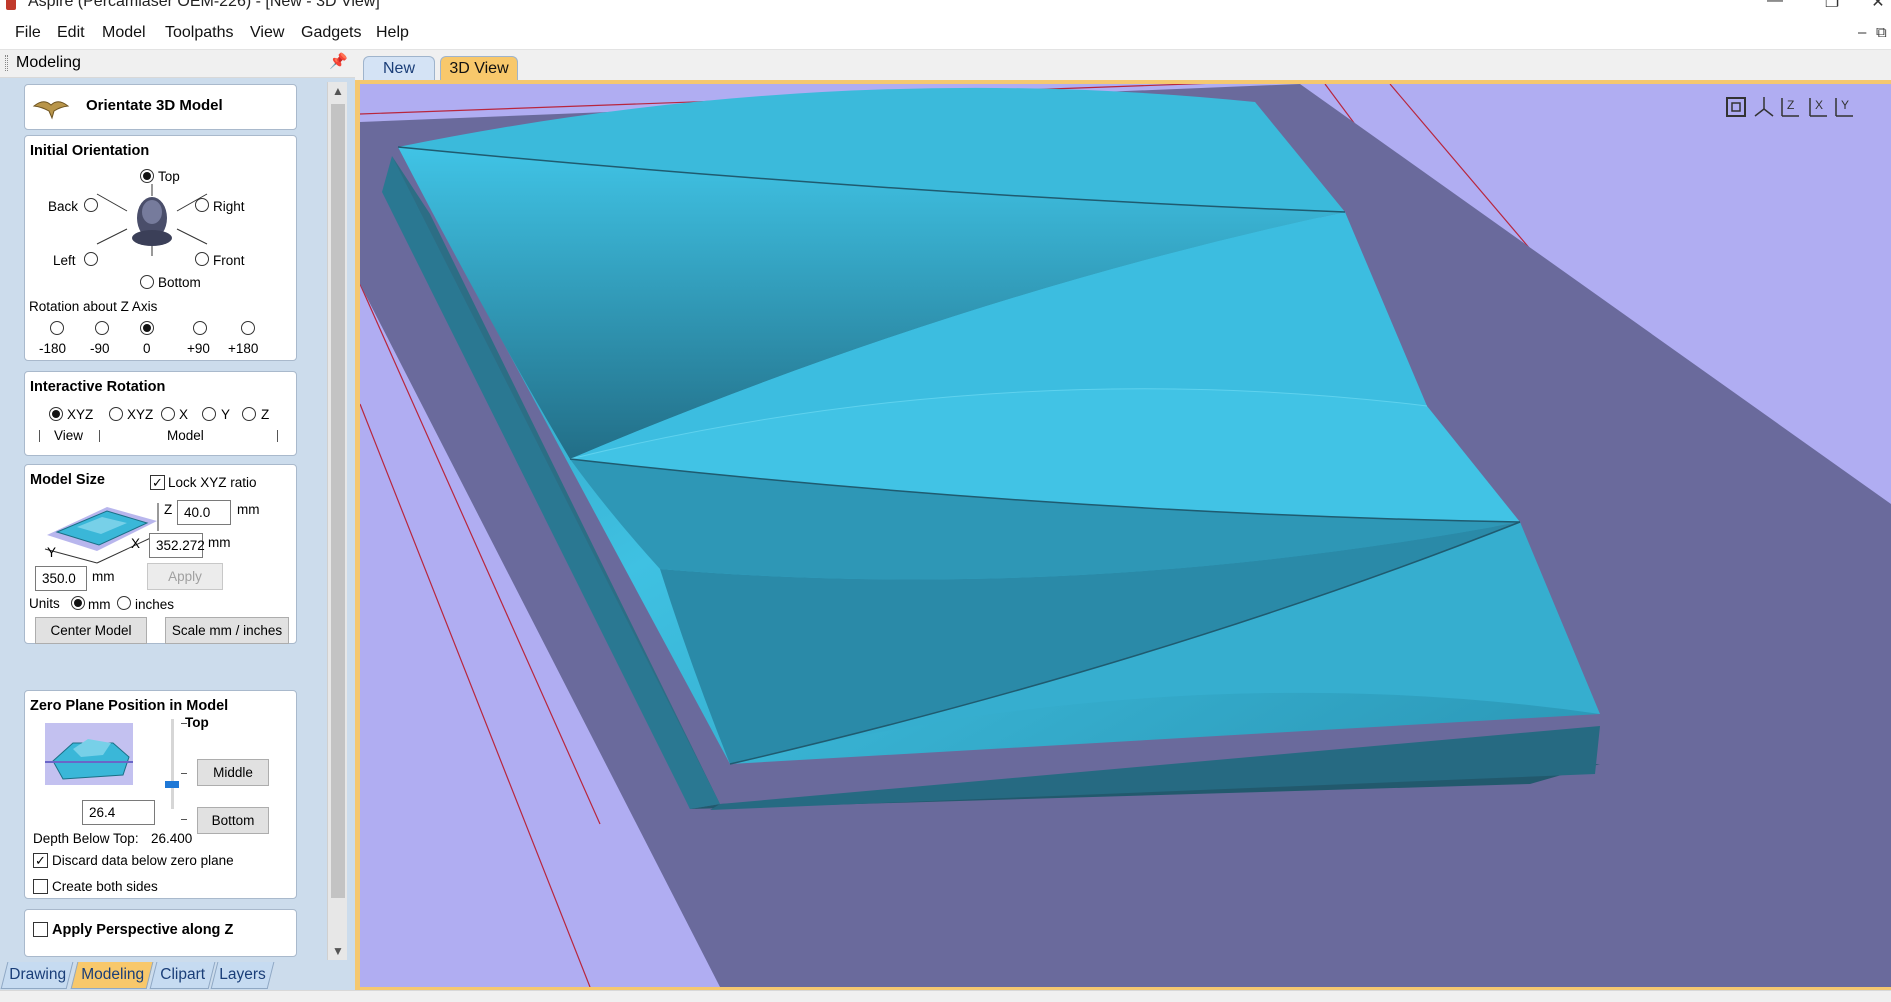  I want to click on rotation-plus180-label: +180, so click(243, 348).